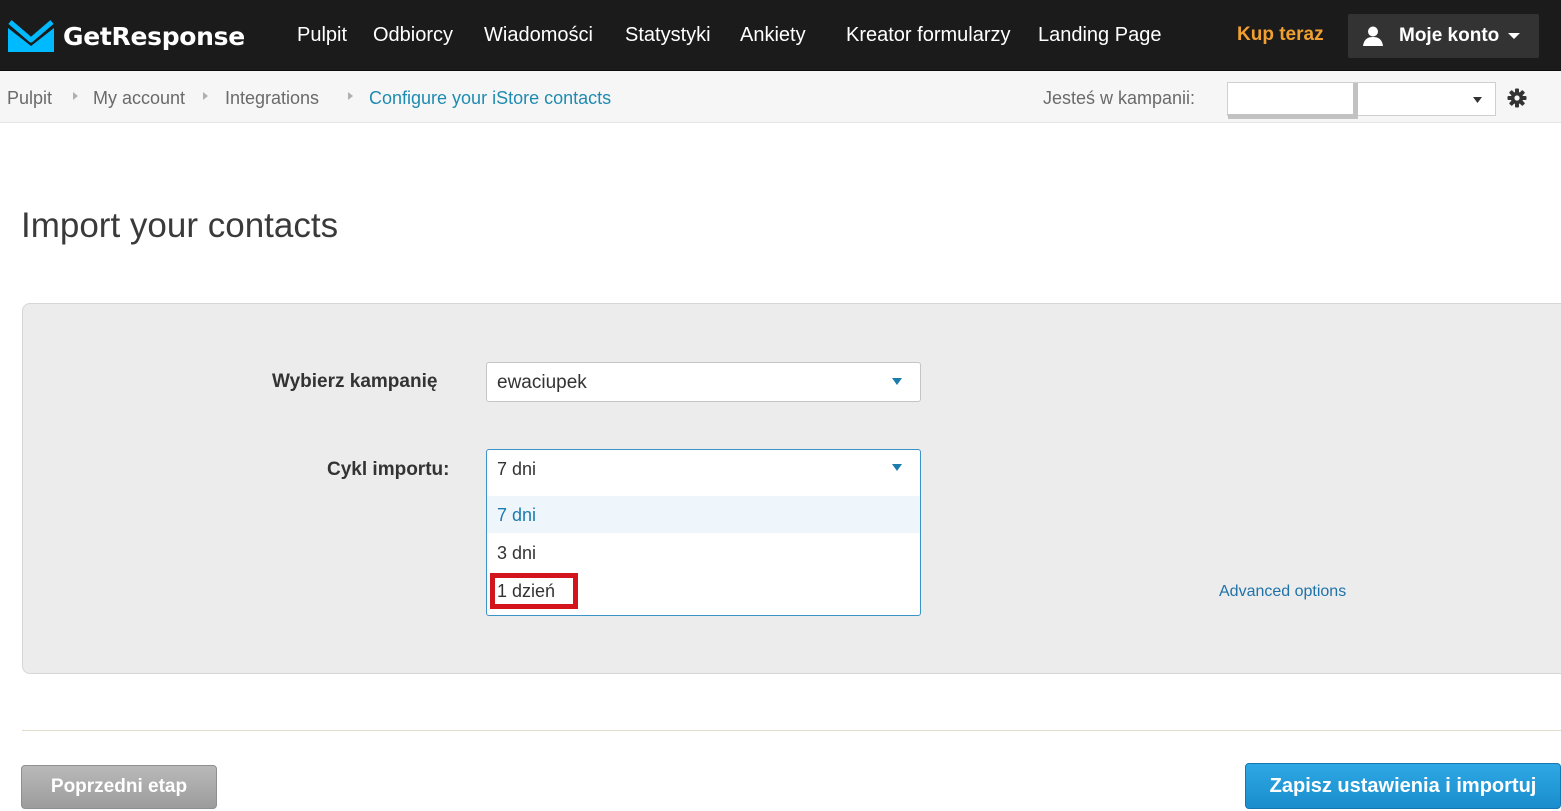 This screenshot has height=811, width=1561. Describe the element at coordinates (1099, 35) in the screenshot. I see `nav-item-landing-page: Landing Page` at that location.